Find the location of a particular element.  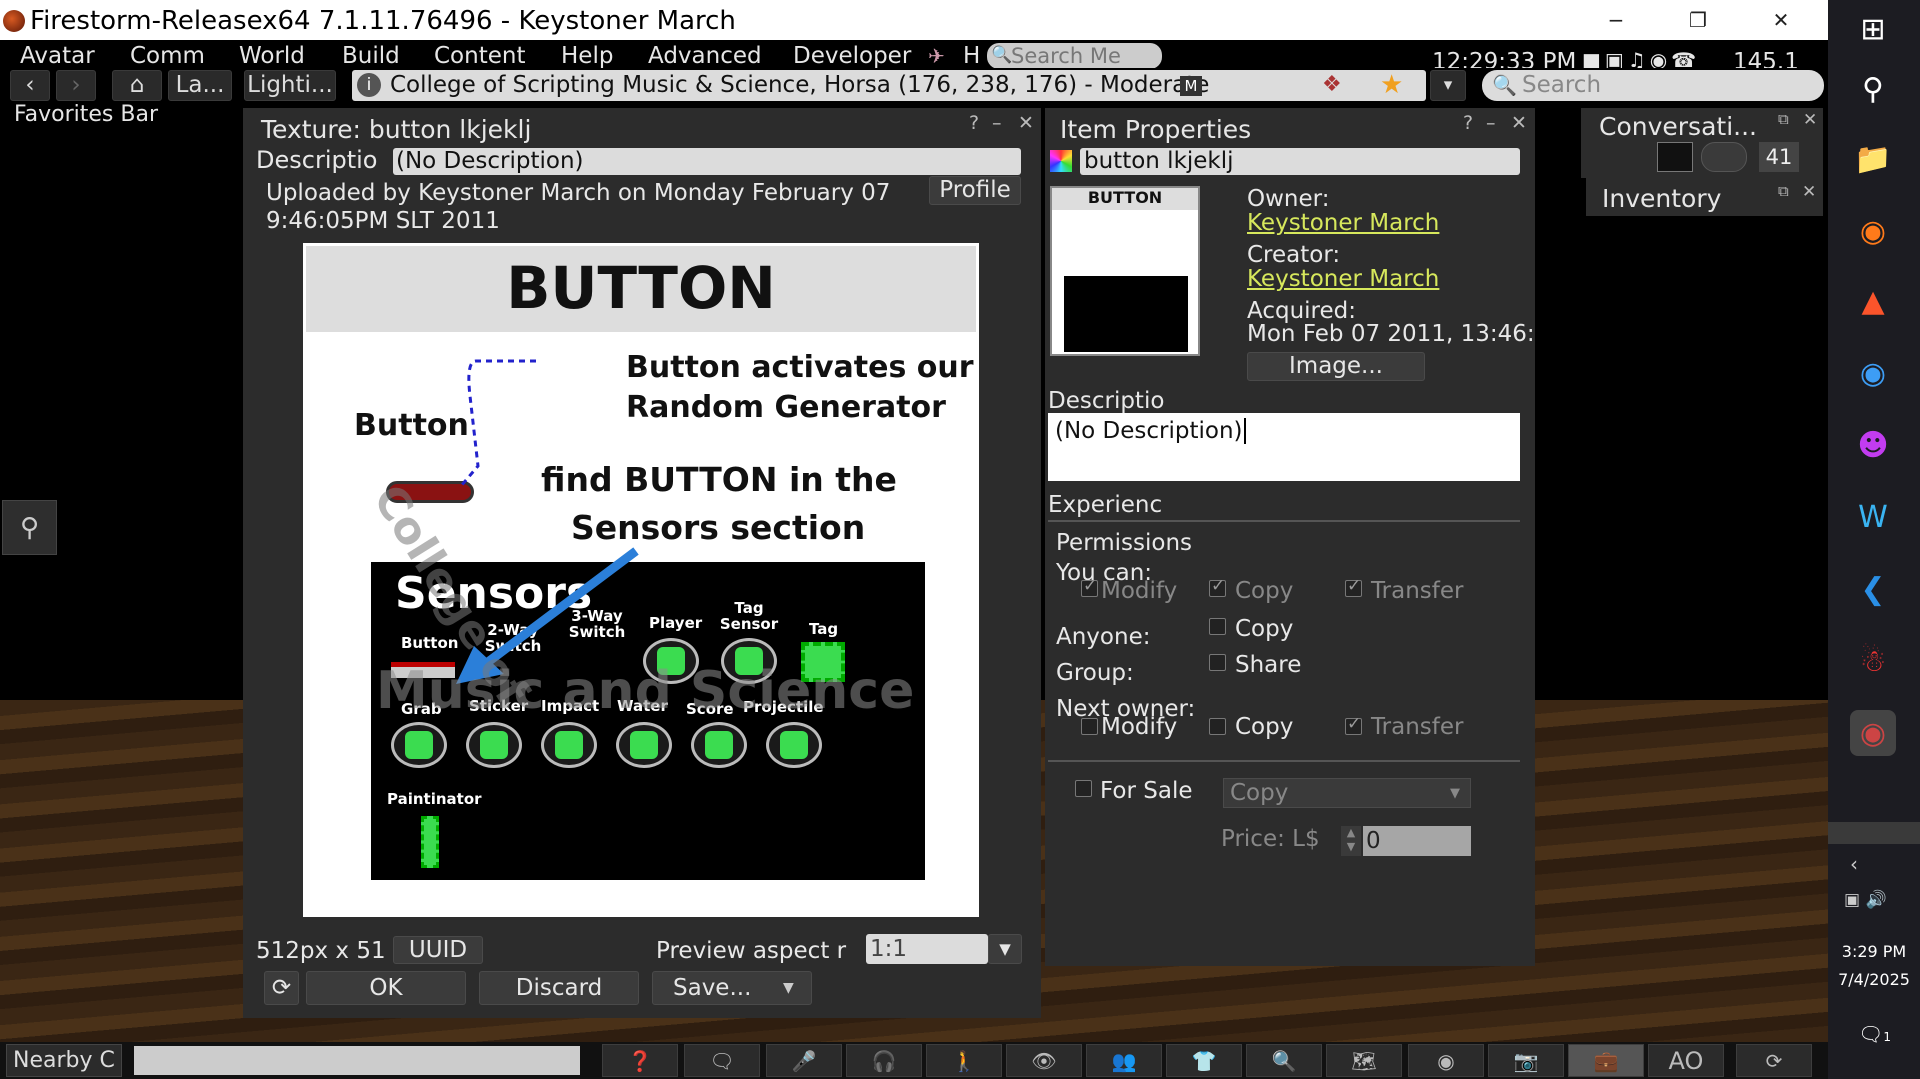

voice-toolbar-button: 🎤 is located at coordinates (804, 1060).